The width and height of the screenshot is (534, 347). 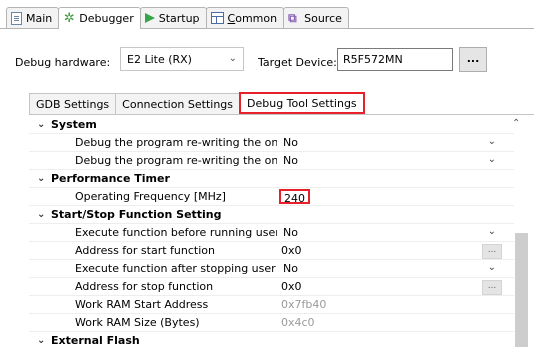 I want to click on property-name: Work RAM Size (Bytes), so click(x=137, y=322).